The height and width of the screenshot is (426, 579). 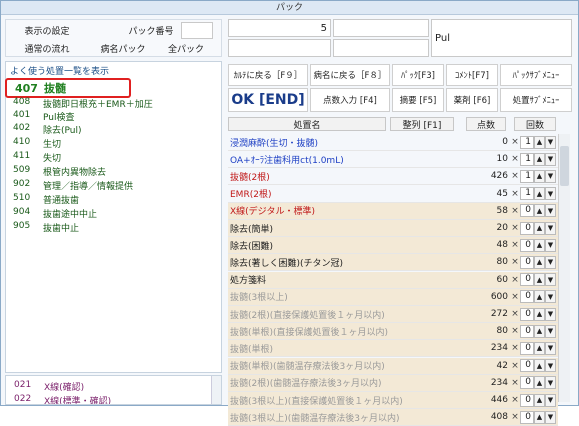 What do you see at coordinates (418, 100) in the screenshot?
I see `summary-f5-button: 摘要 [F5]` at bounding box center [418, 100].